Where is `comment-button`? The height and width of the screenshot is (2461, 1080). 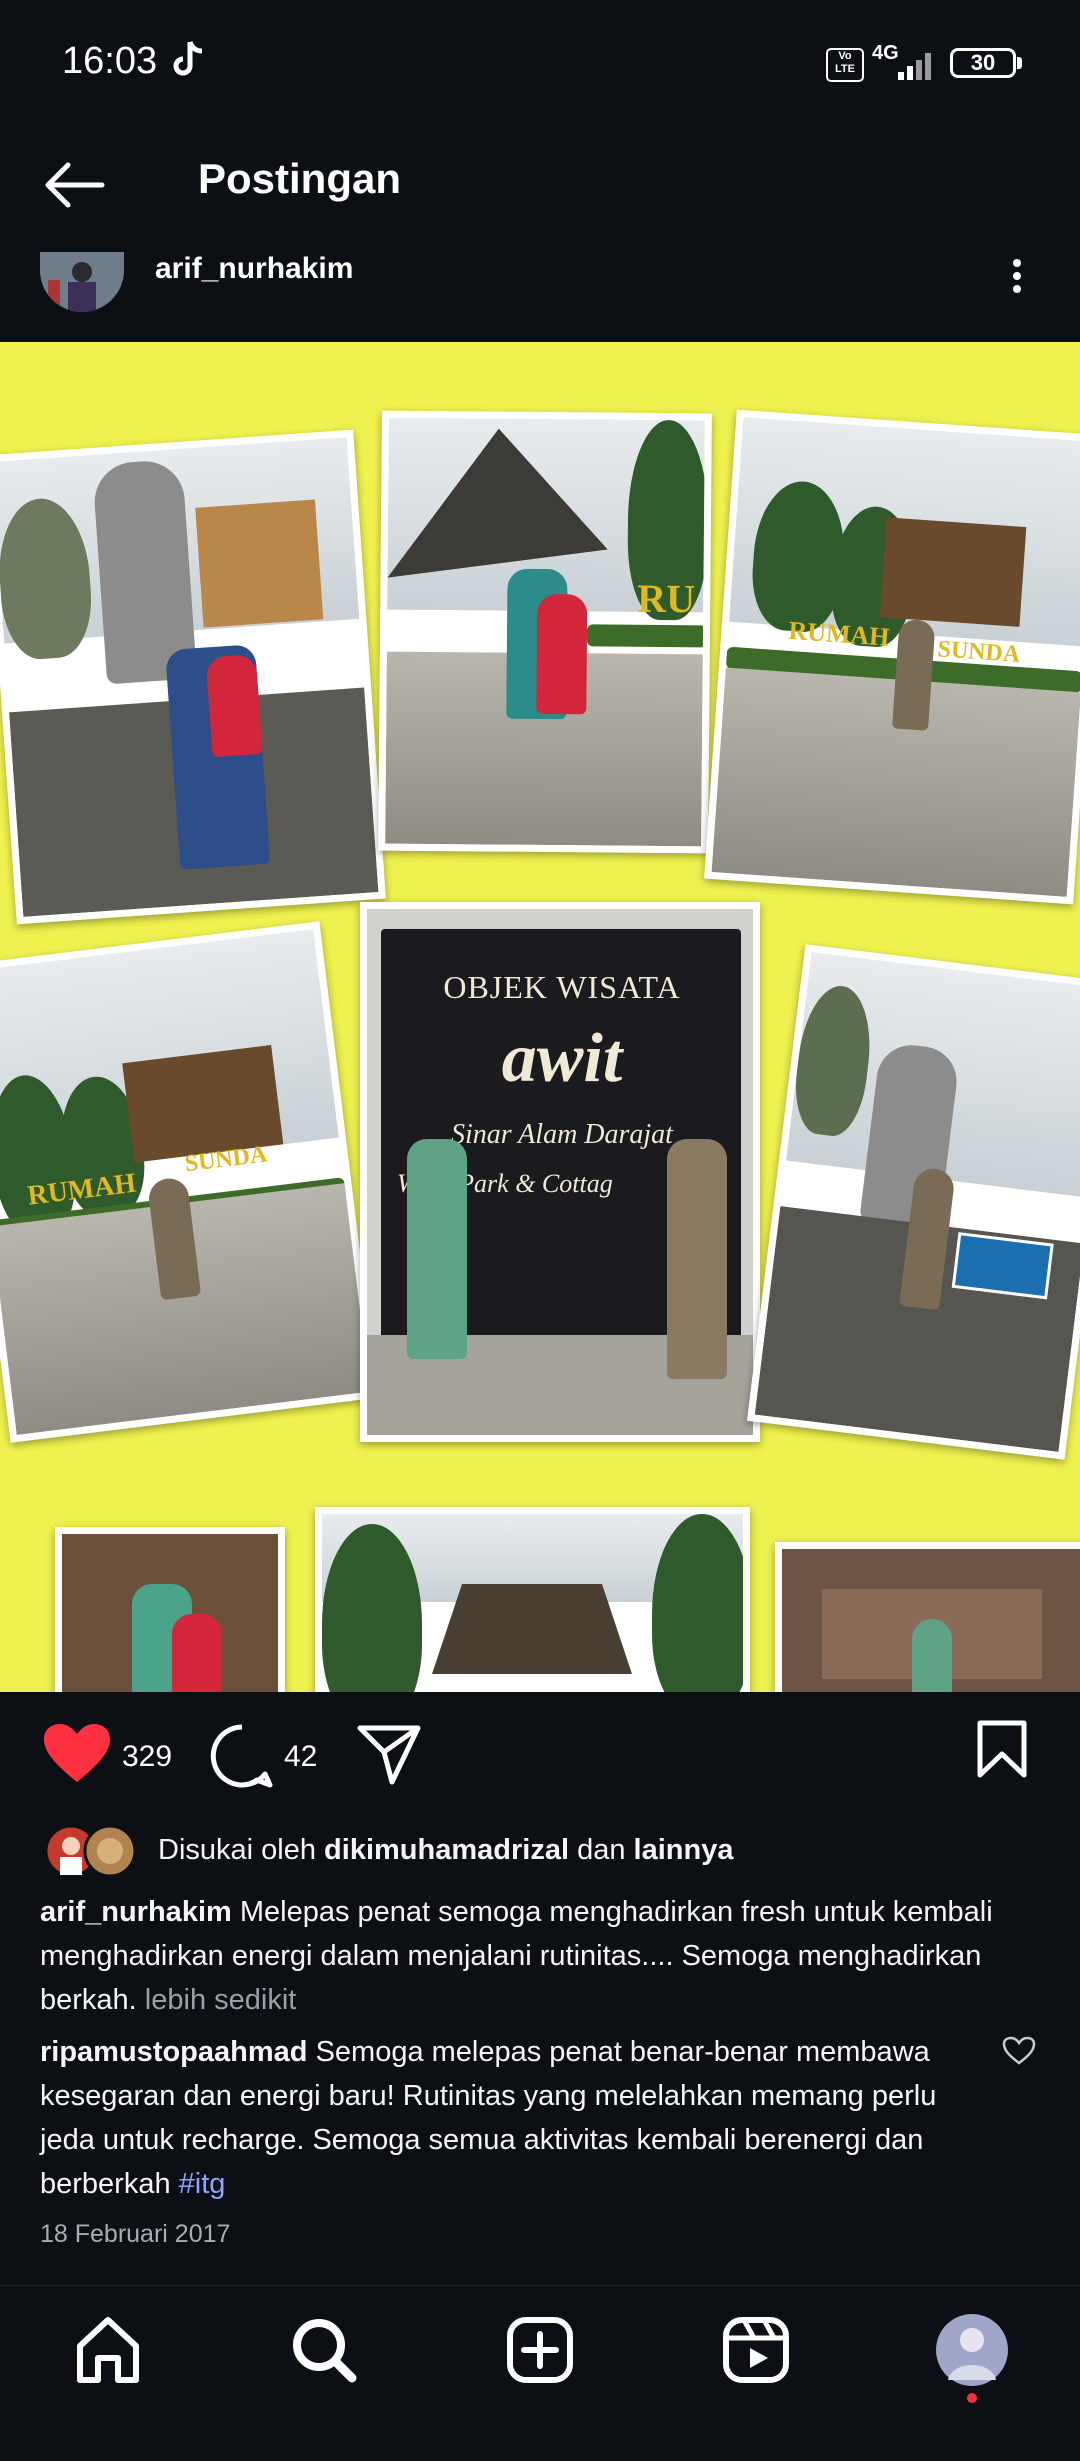
comment-button is located at coordinates (242, 1756).